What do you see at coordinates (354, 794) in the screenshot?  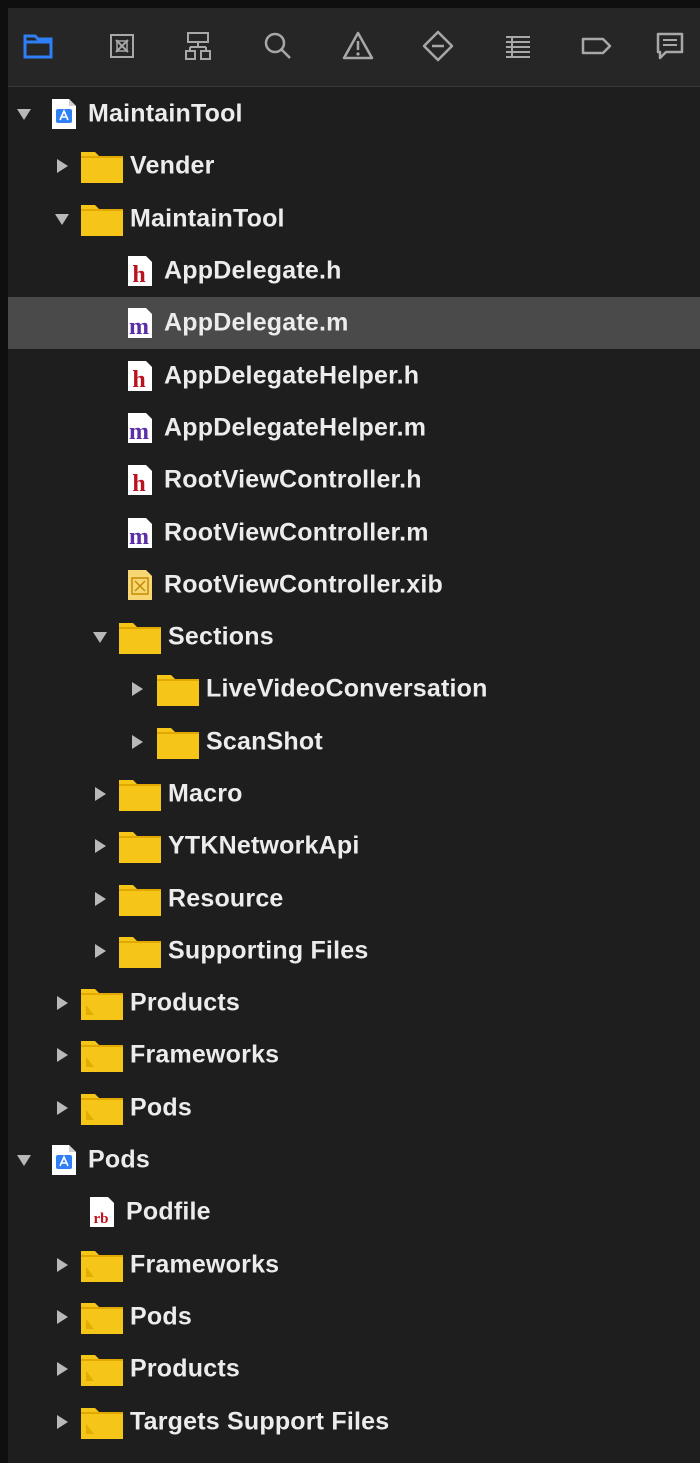 I see `tree-row: Macro` at bounding box center [354, 794].